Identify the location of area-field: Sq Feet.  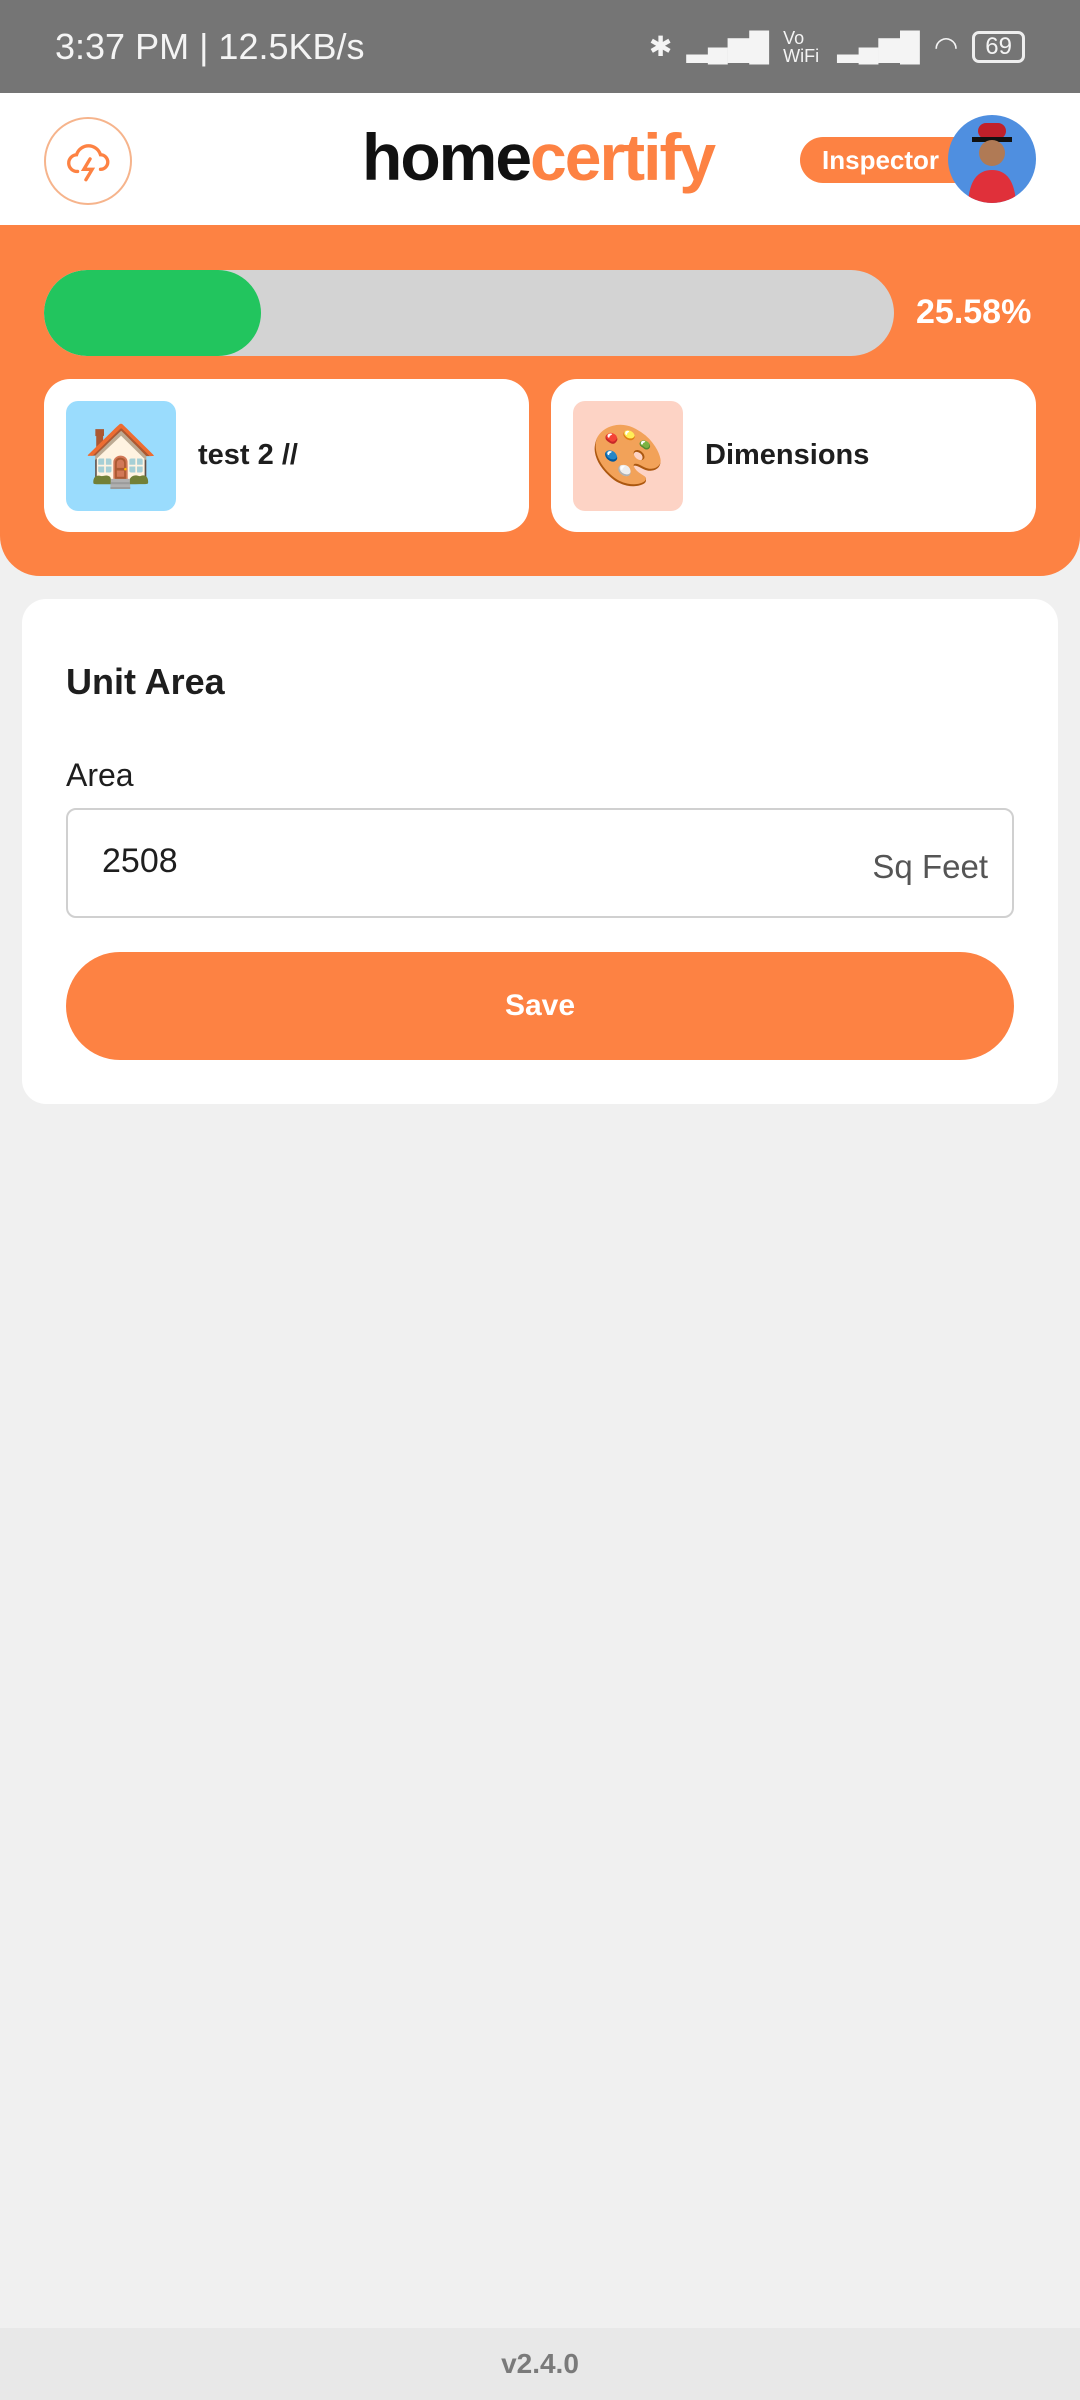
(540, 863).